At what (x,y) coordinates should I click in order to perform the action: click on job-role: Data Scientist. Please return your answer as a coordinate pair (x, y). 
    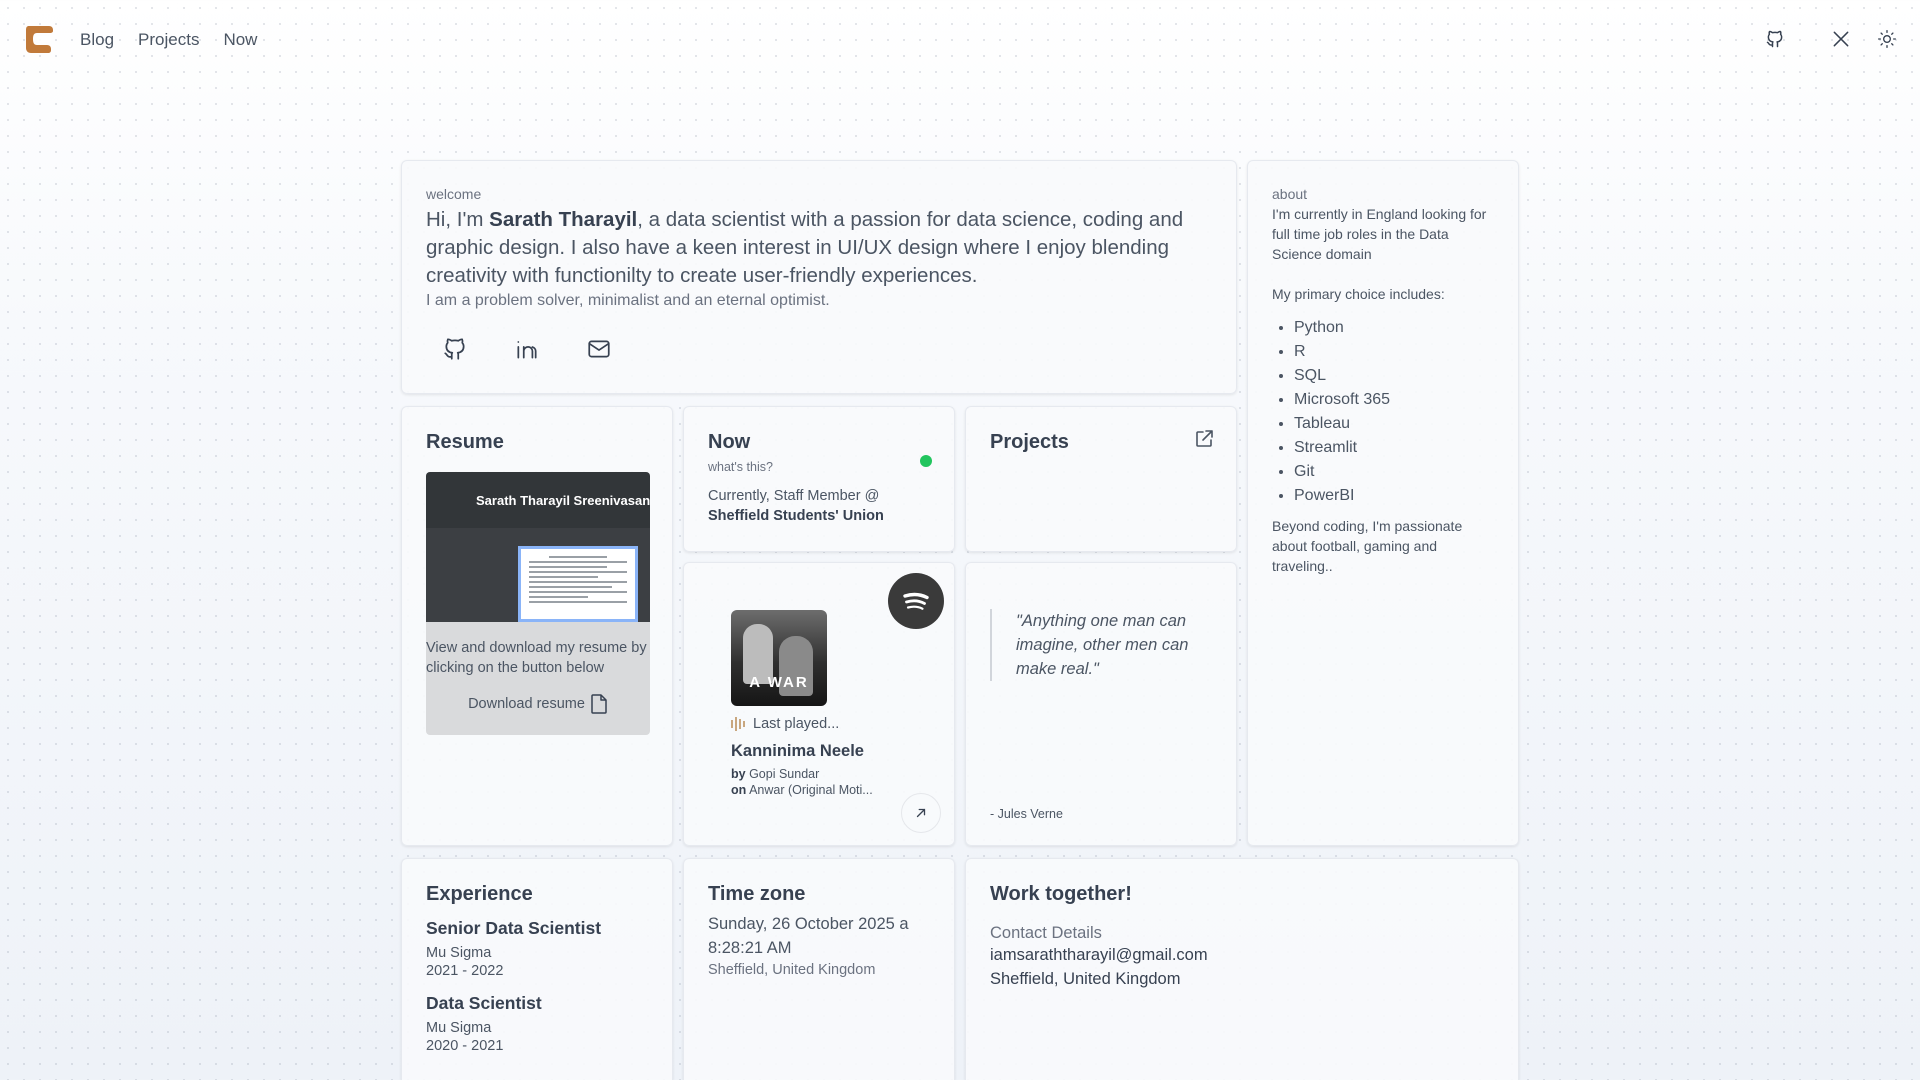
    Looking at the image, I should click on (484, 1003).